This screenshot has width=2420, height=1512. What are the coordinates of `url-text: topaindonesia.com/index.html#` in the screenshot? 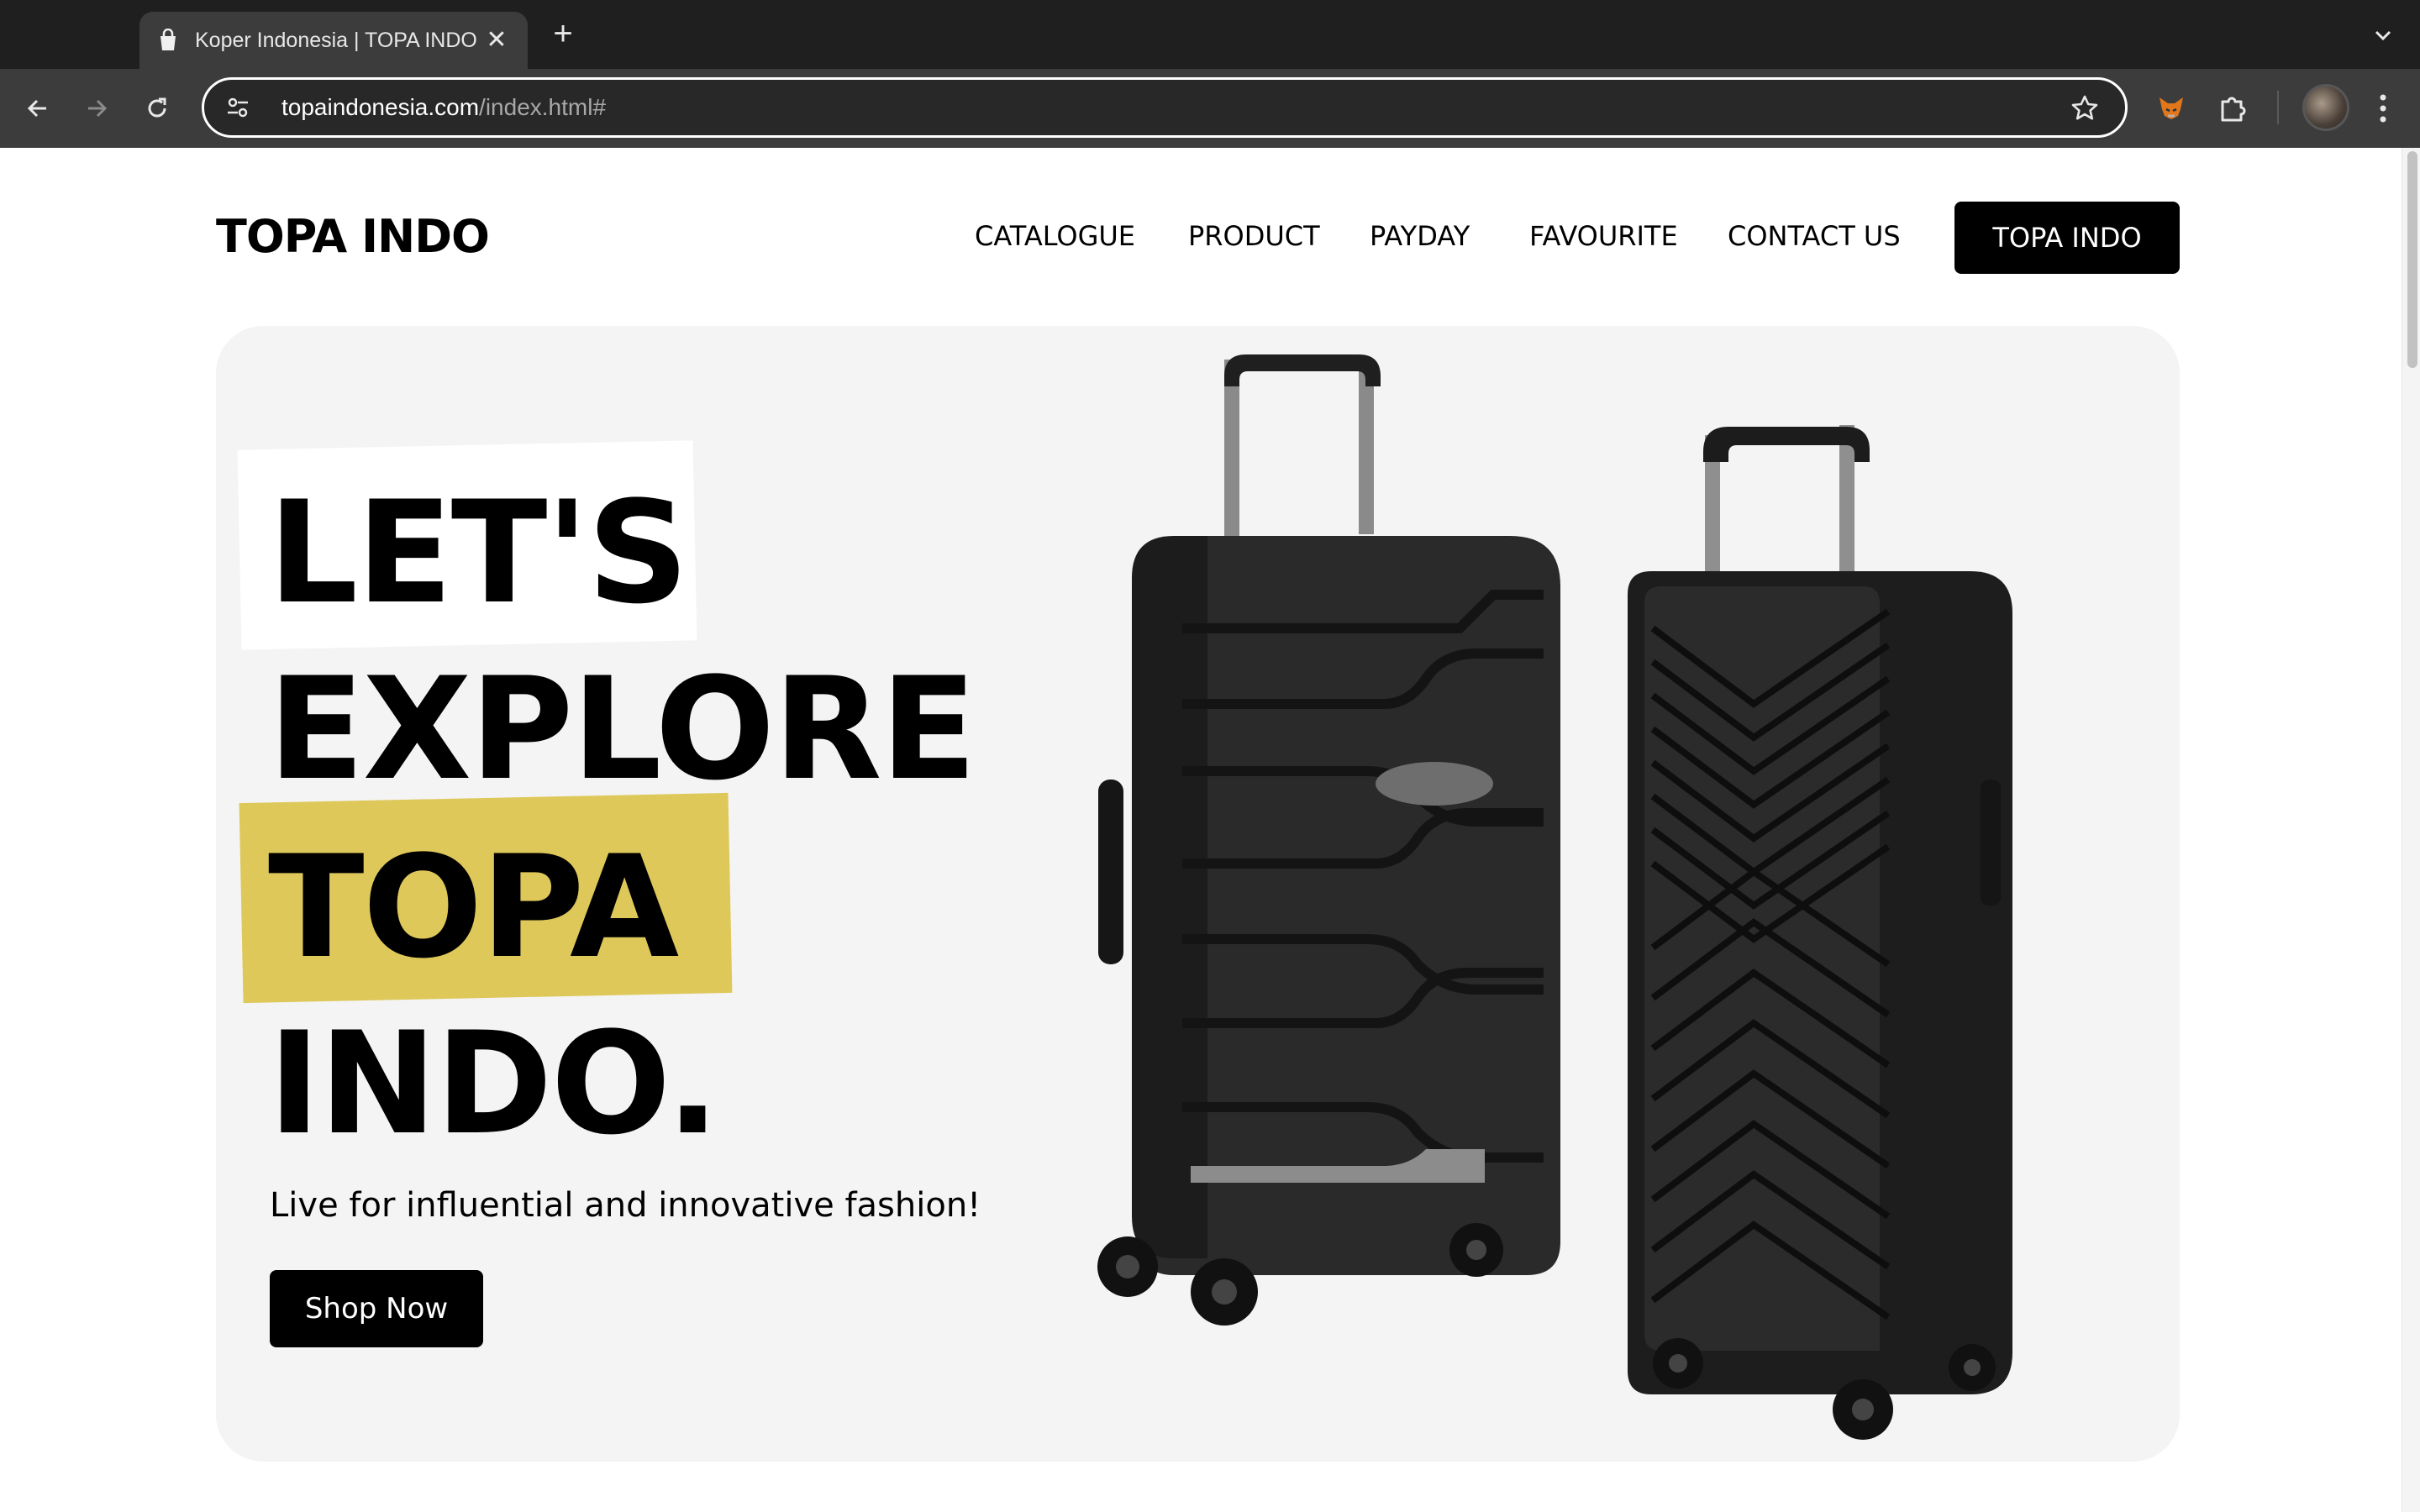 It's located at (443, 107).